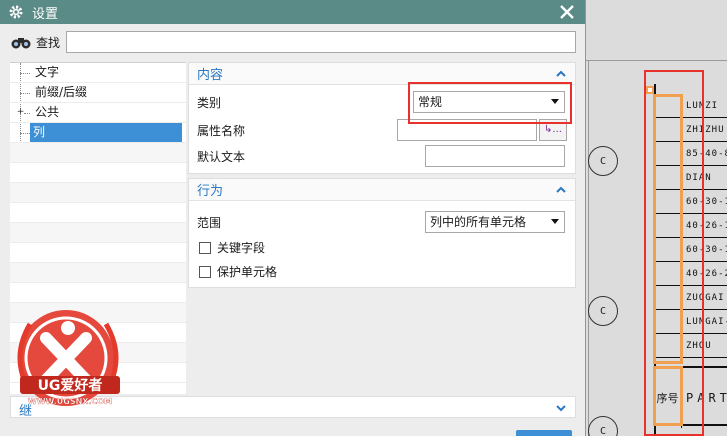  I want to click on chevron-down-icon, so click(561, 408).